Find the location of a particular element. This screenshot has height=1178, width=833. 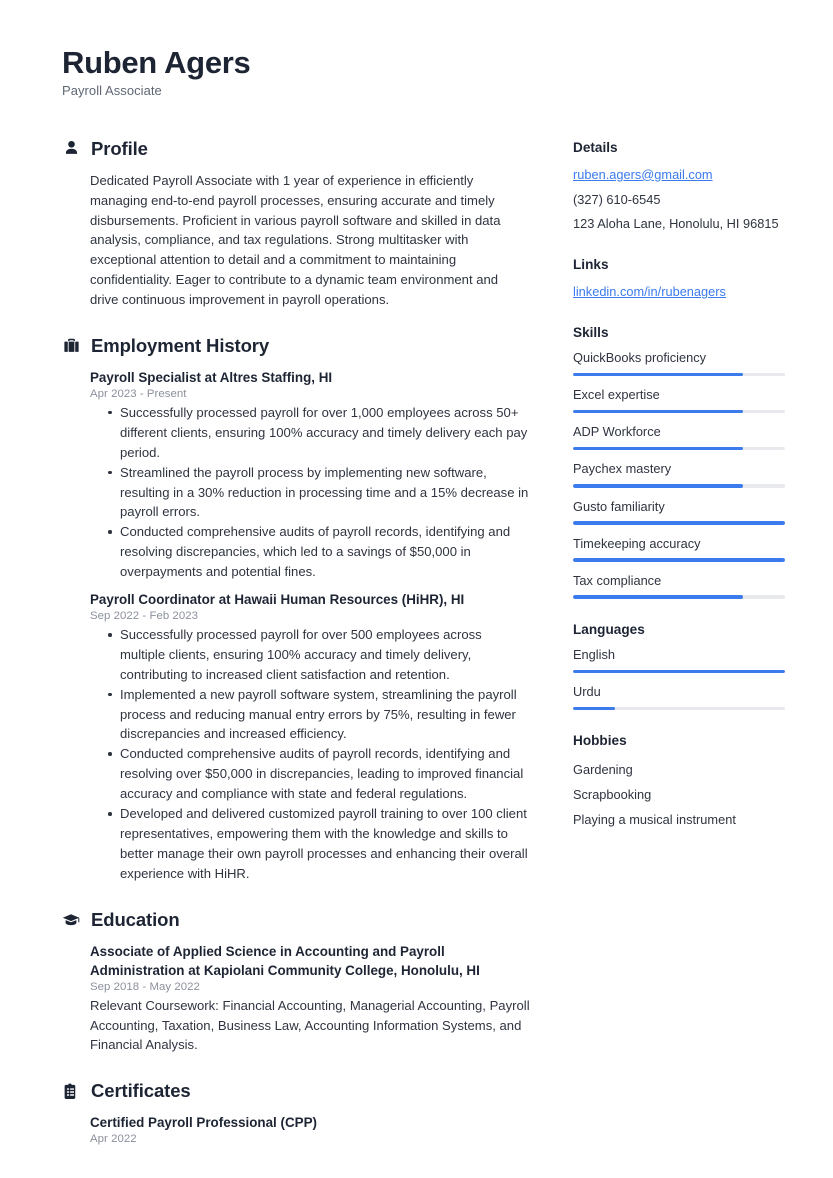

entry-date: Apr 2023 - Present is located at coordinates (138, 393).